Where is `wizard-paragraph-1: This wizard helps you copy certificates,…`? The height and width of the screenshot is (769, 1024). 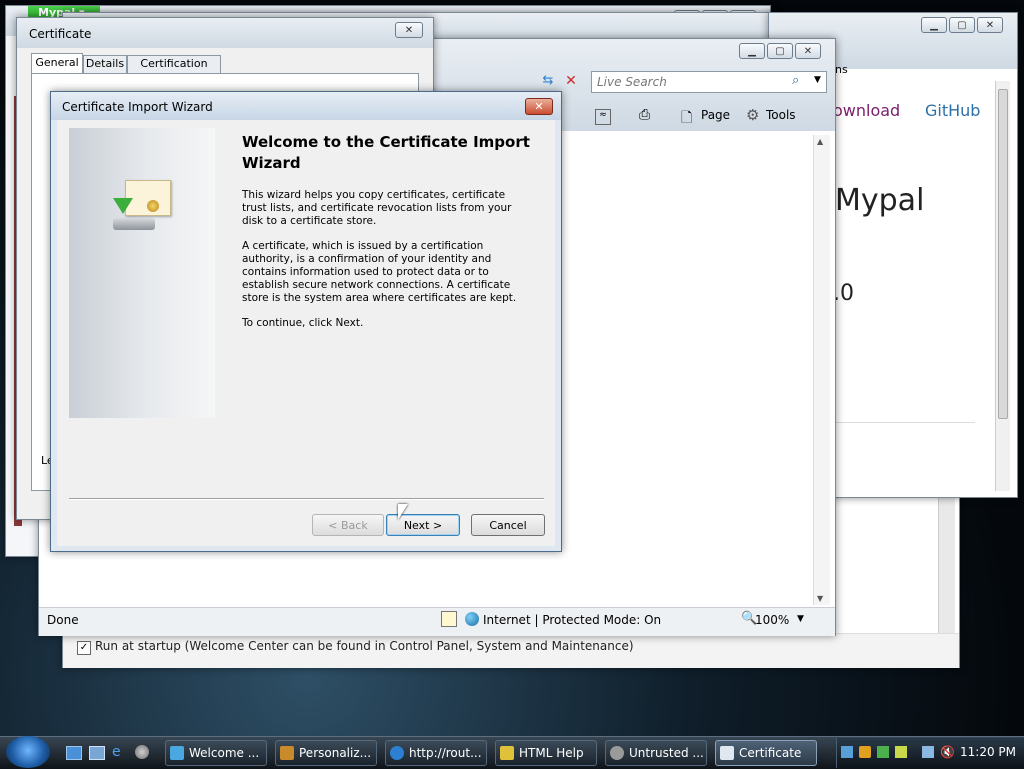 wizard-paragraph-1: This wizard helps you copy certificates,… is located at coordinates (377, 208).